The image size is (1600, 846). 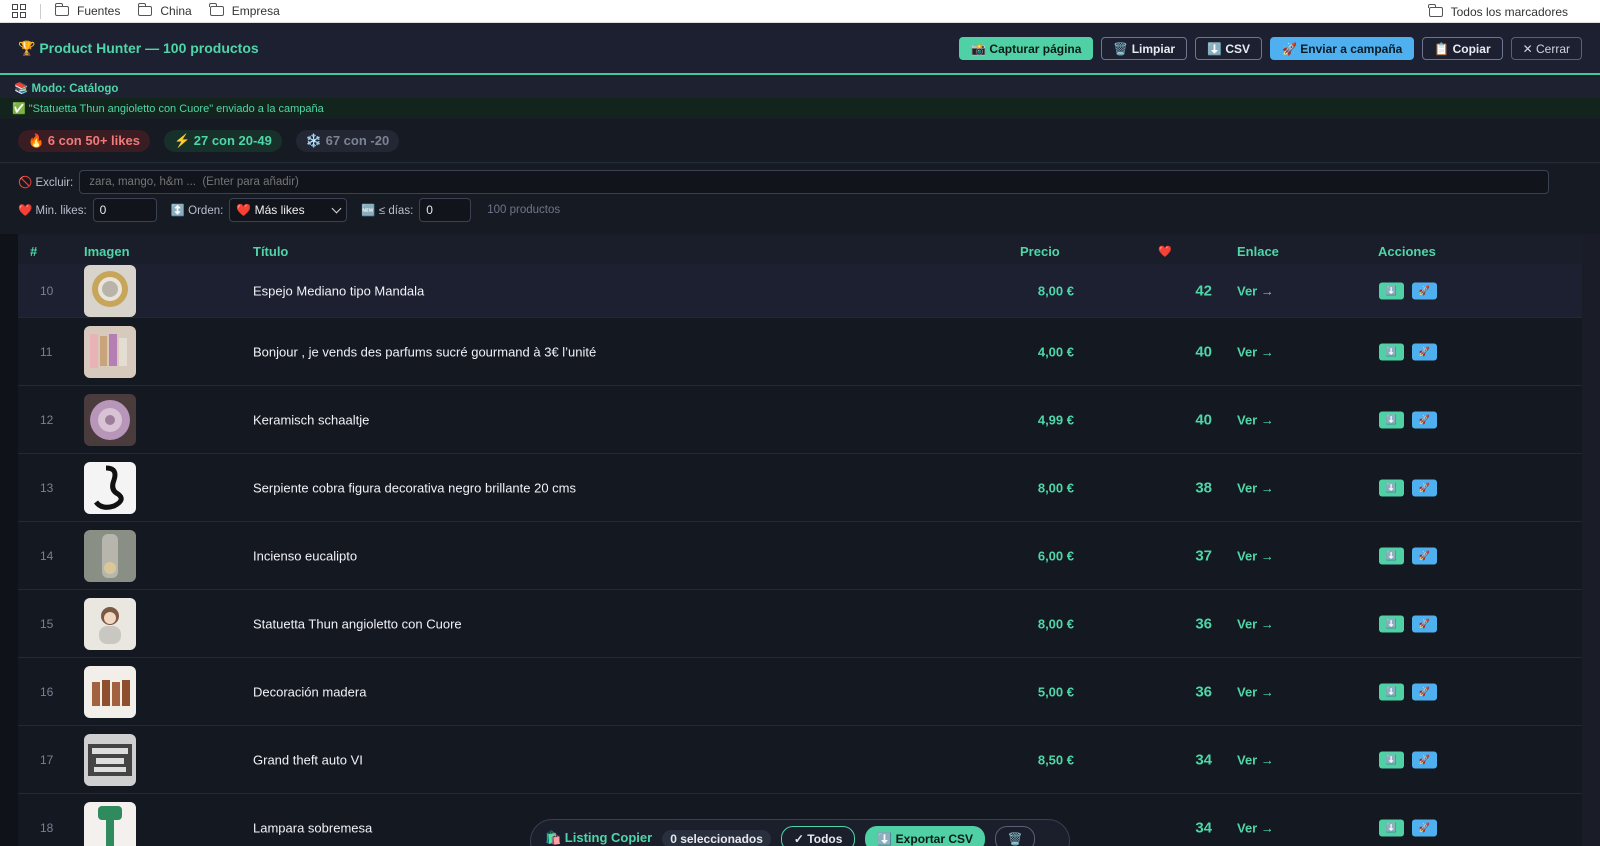 I want to click on col-num: #, so click(x=33, y=251).